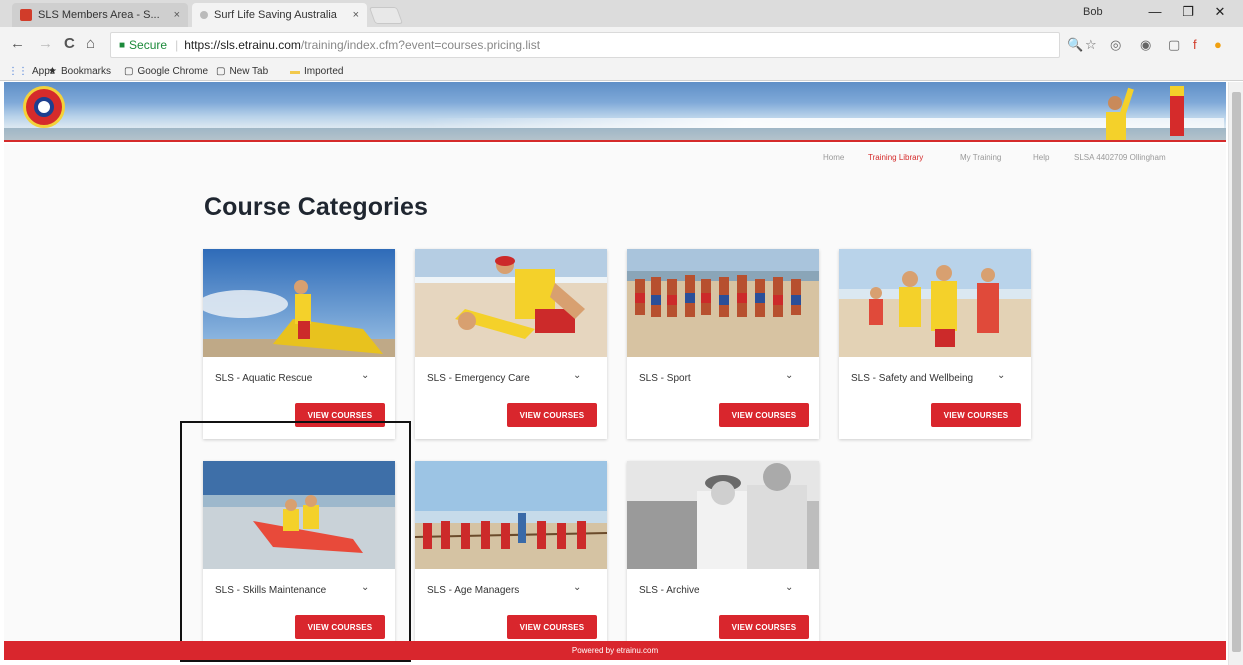 The height and width of the screenshot is (665, 1243). I want to click on bookmark-google-chrome: ▢ Google Chrome, so click(166, 71).